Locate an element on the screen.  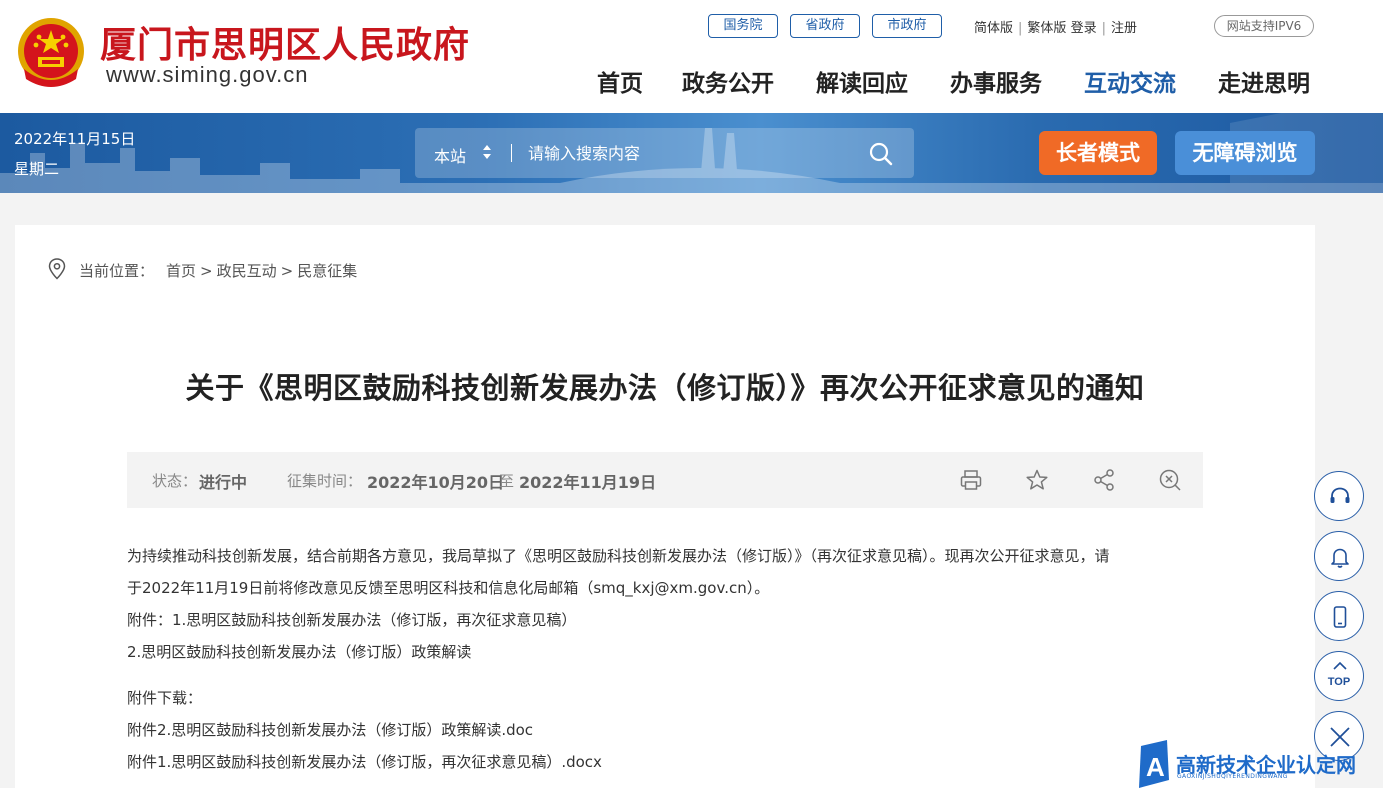
banner-bar: 2022年11月15日 星期二 本站 长者模式 无障碍浏览 is located at coordinates (691, 153).